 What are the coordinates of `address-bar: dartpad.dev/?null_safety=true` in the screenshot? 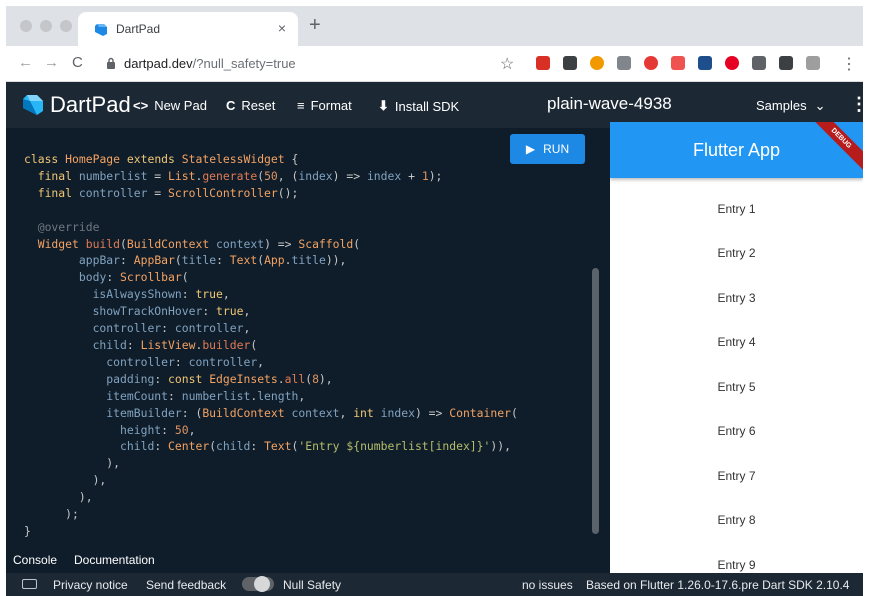 It's located at (210, 63).